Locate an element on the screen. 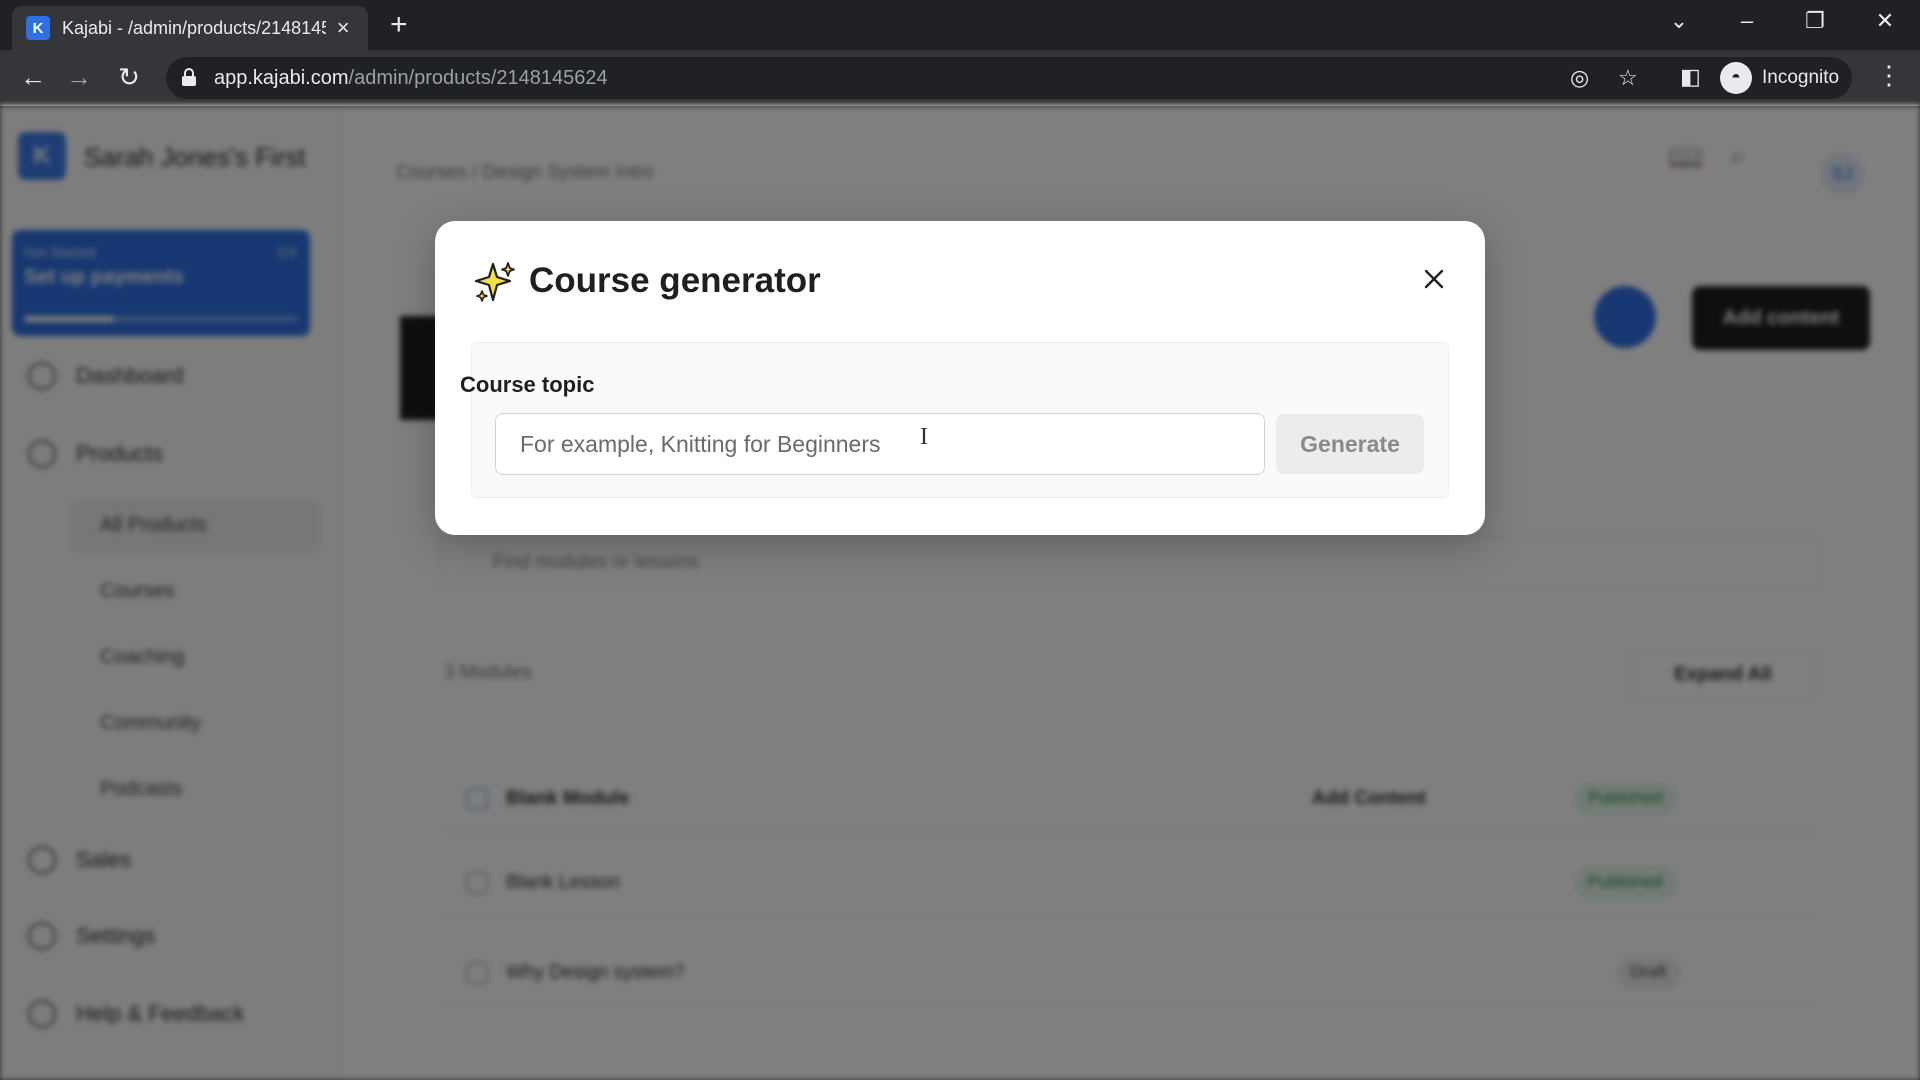 This screenshot has height=1080, width=1920. tab-search-icon: ⌄ is located at coordinates (1679, 21).